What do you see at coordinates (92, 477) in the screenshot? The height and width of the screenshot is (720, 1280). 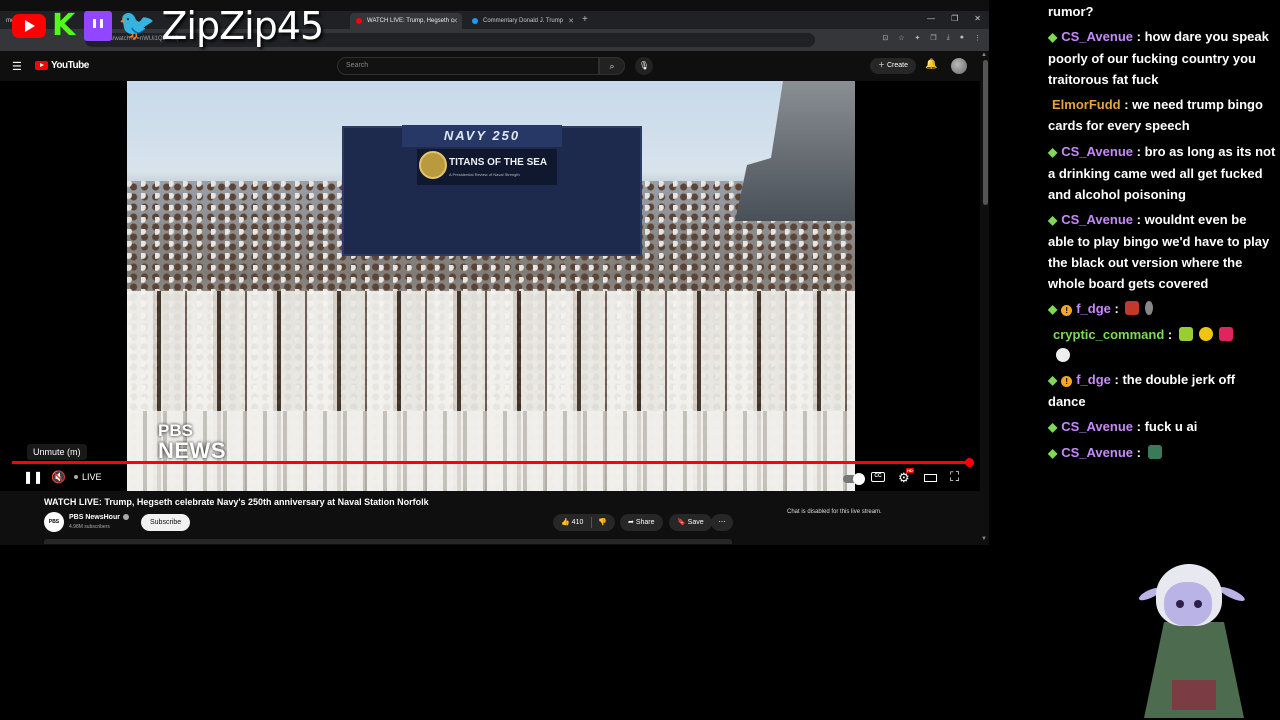 I see `live-label: LIVE` at bounding box center [92, 477].